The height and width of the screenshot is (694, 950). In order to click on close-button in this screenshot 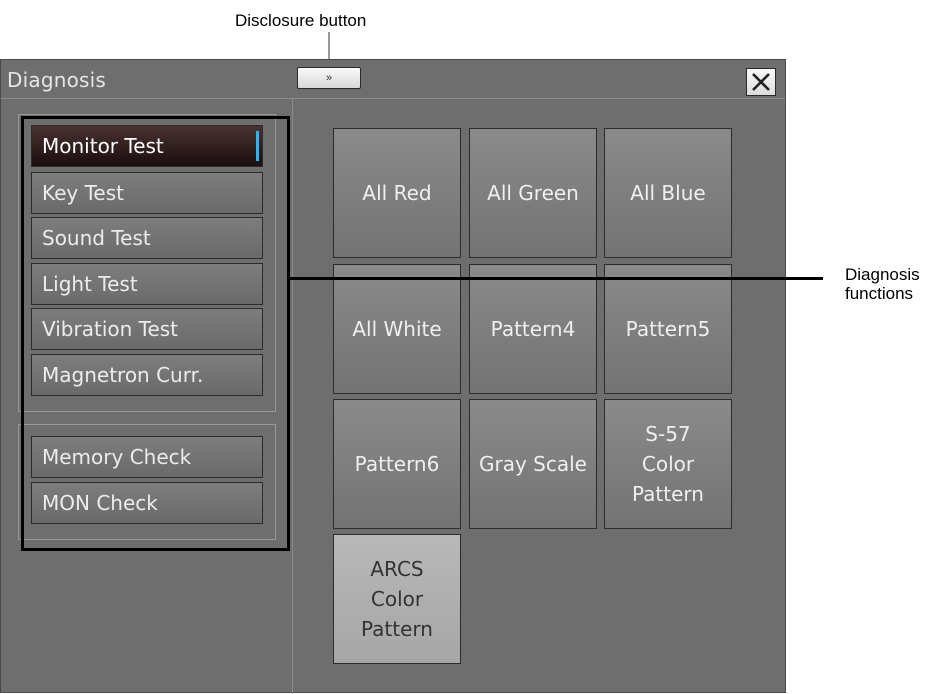, I will do `click(761, 82)`.